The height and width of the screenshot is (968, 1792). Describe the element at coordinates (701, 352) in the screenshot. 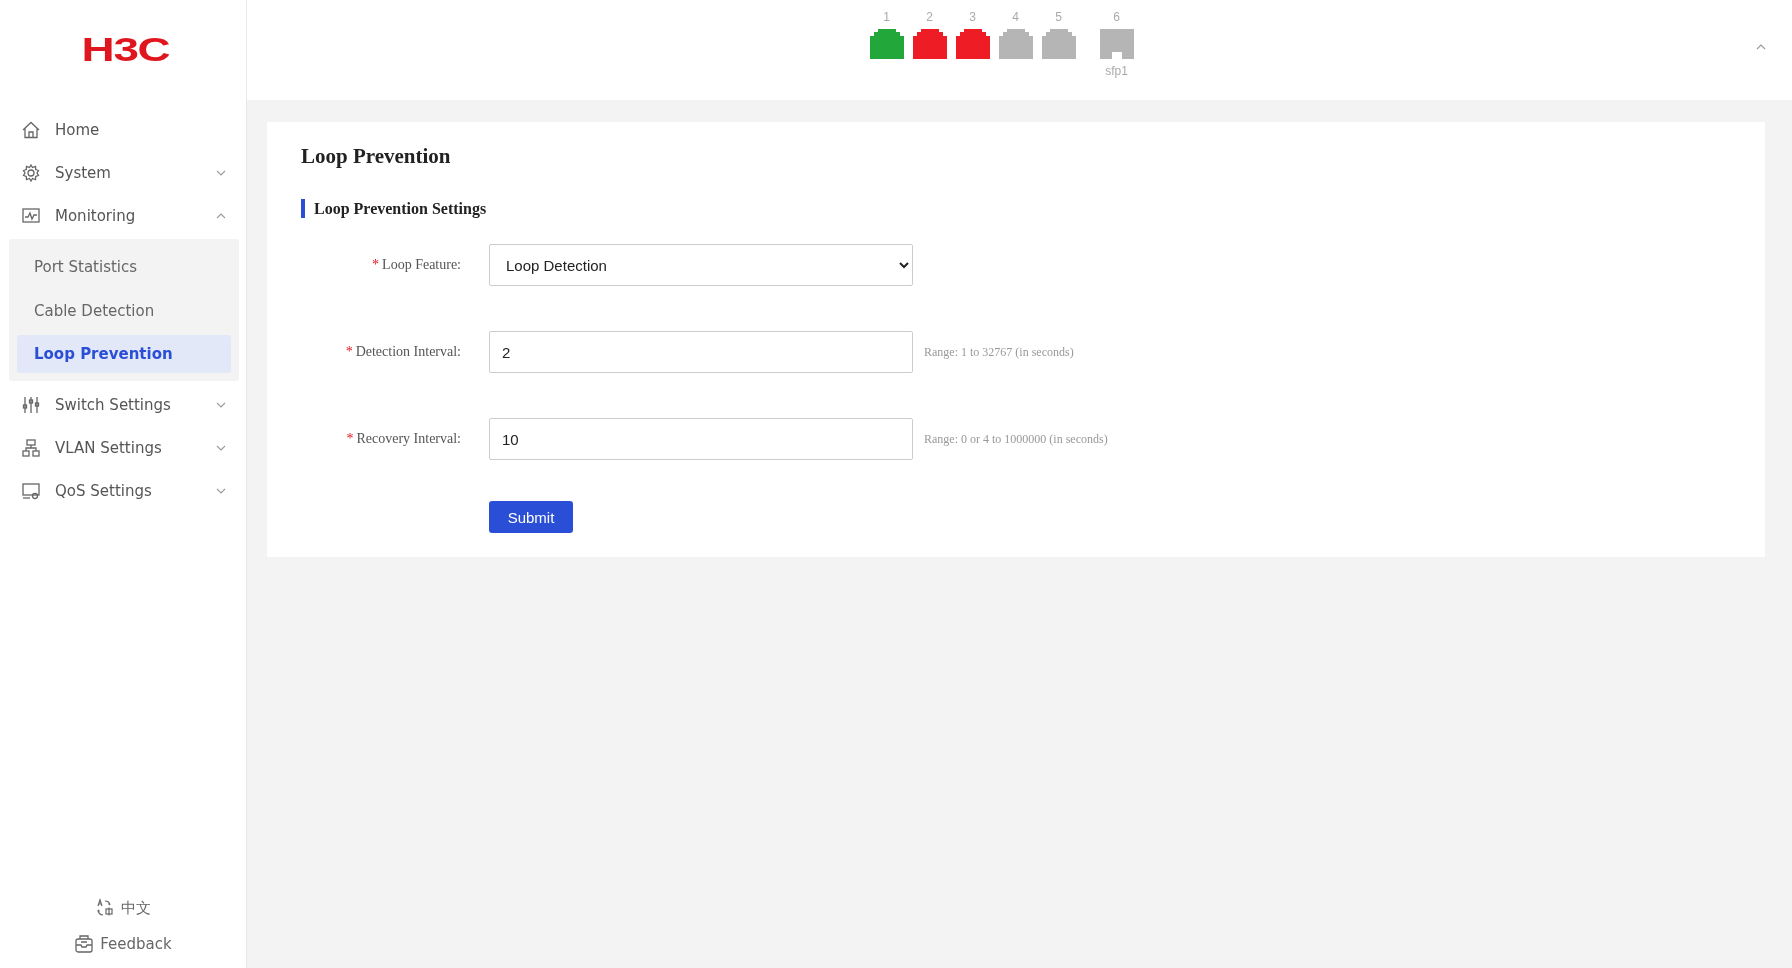

I see `input-field: 2` at that location.